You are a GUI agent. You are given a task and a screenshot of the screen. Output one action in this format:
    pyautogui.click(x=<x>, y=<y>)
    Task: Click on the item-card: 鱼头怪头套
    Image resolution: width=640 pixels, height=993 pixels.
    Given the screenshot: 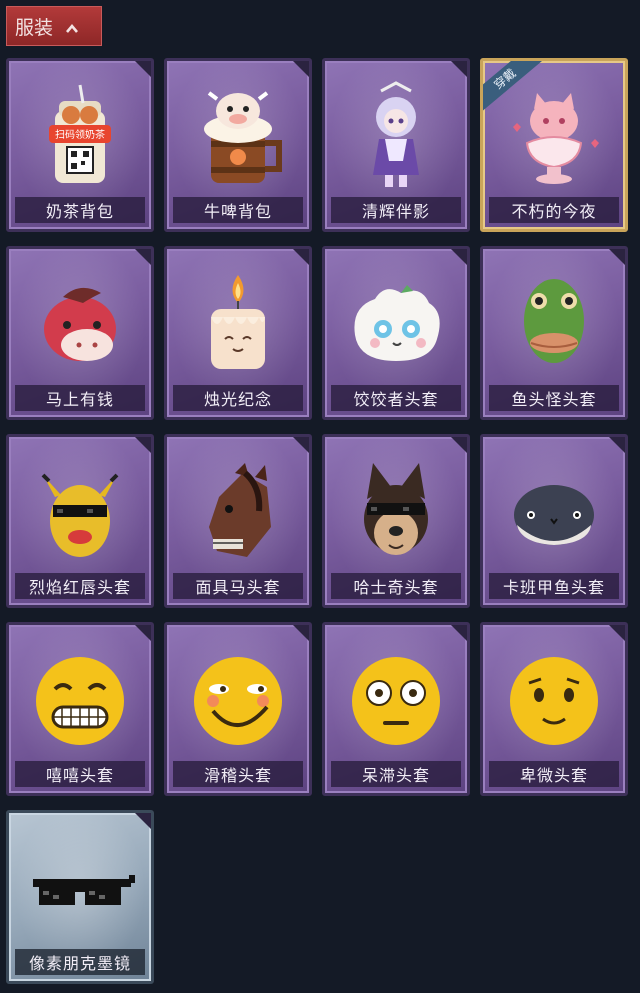 What is the action you would take?
    pyautogui.click(x=554, y=333)
    